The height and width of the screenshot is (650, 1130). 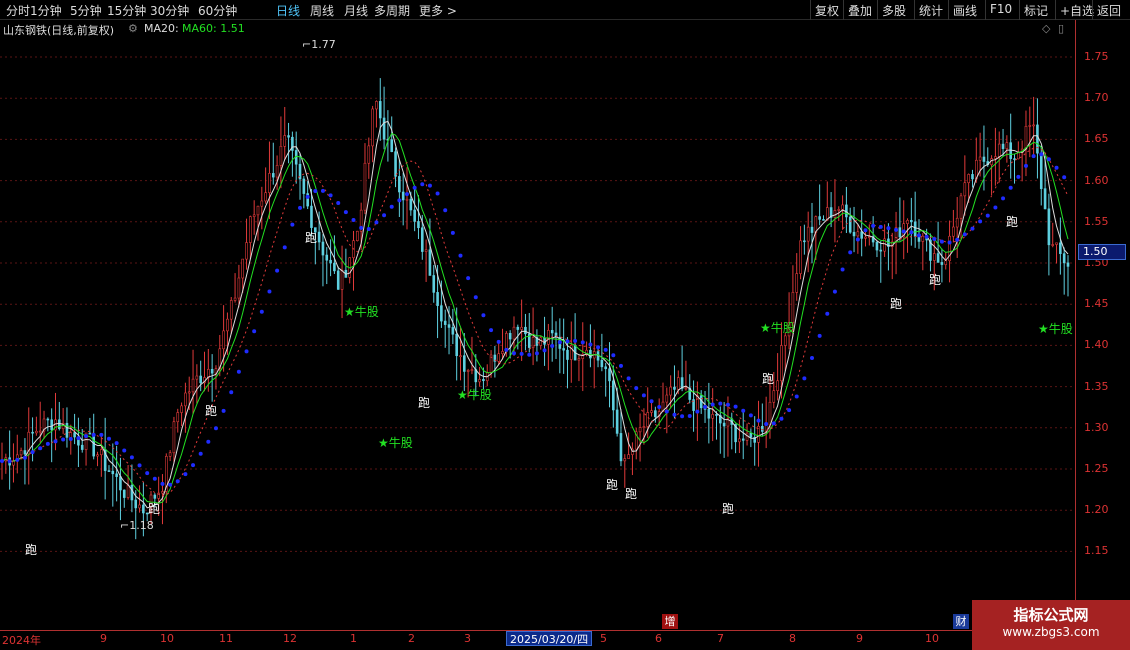 I want to click on zeng-badge: 增, so click(x=670, y=621).